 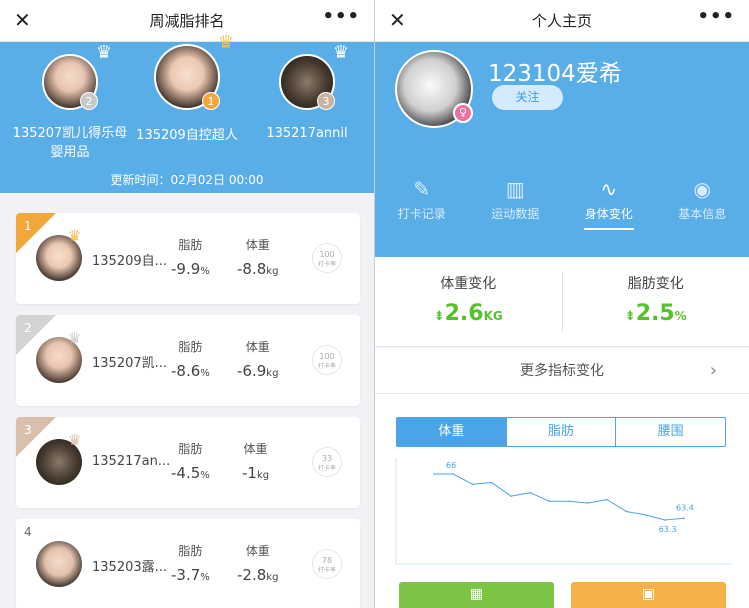 What do you see at coordinates (527, 97) in the screenshot?
I see `follow-button: 关注` at bounding box center [527, 97].